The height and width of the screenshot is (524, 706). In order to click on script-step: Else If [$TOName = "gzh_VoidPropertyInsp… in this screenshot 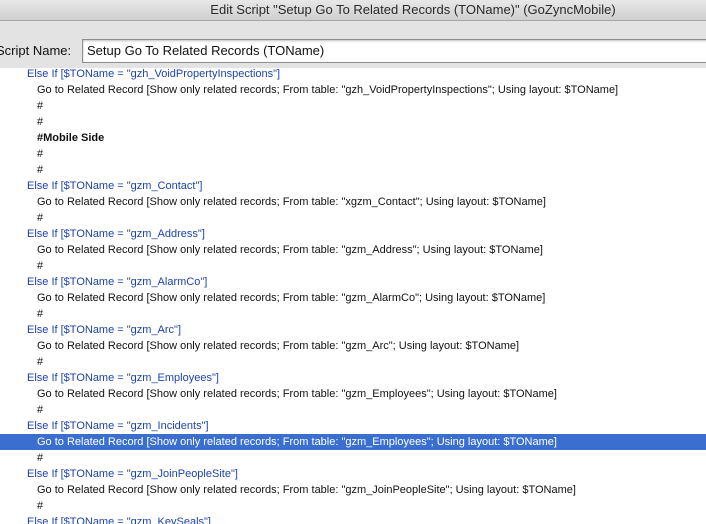, I will do `click(353, 75)`.